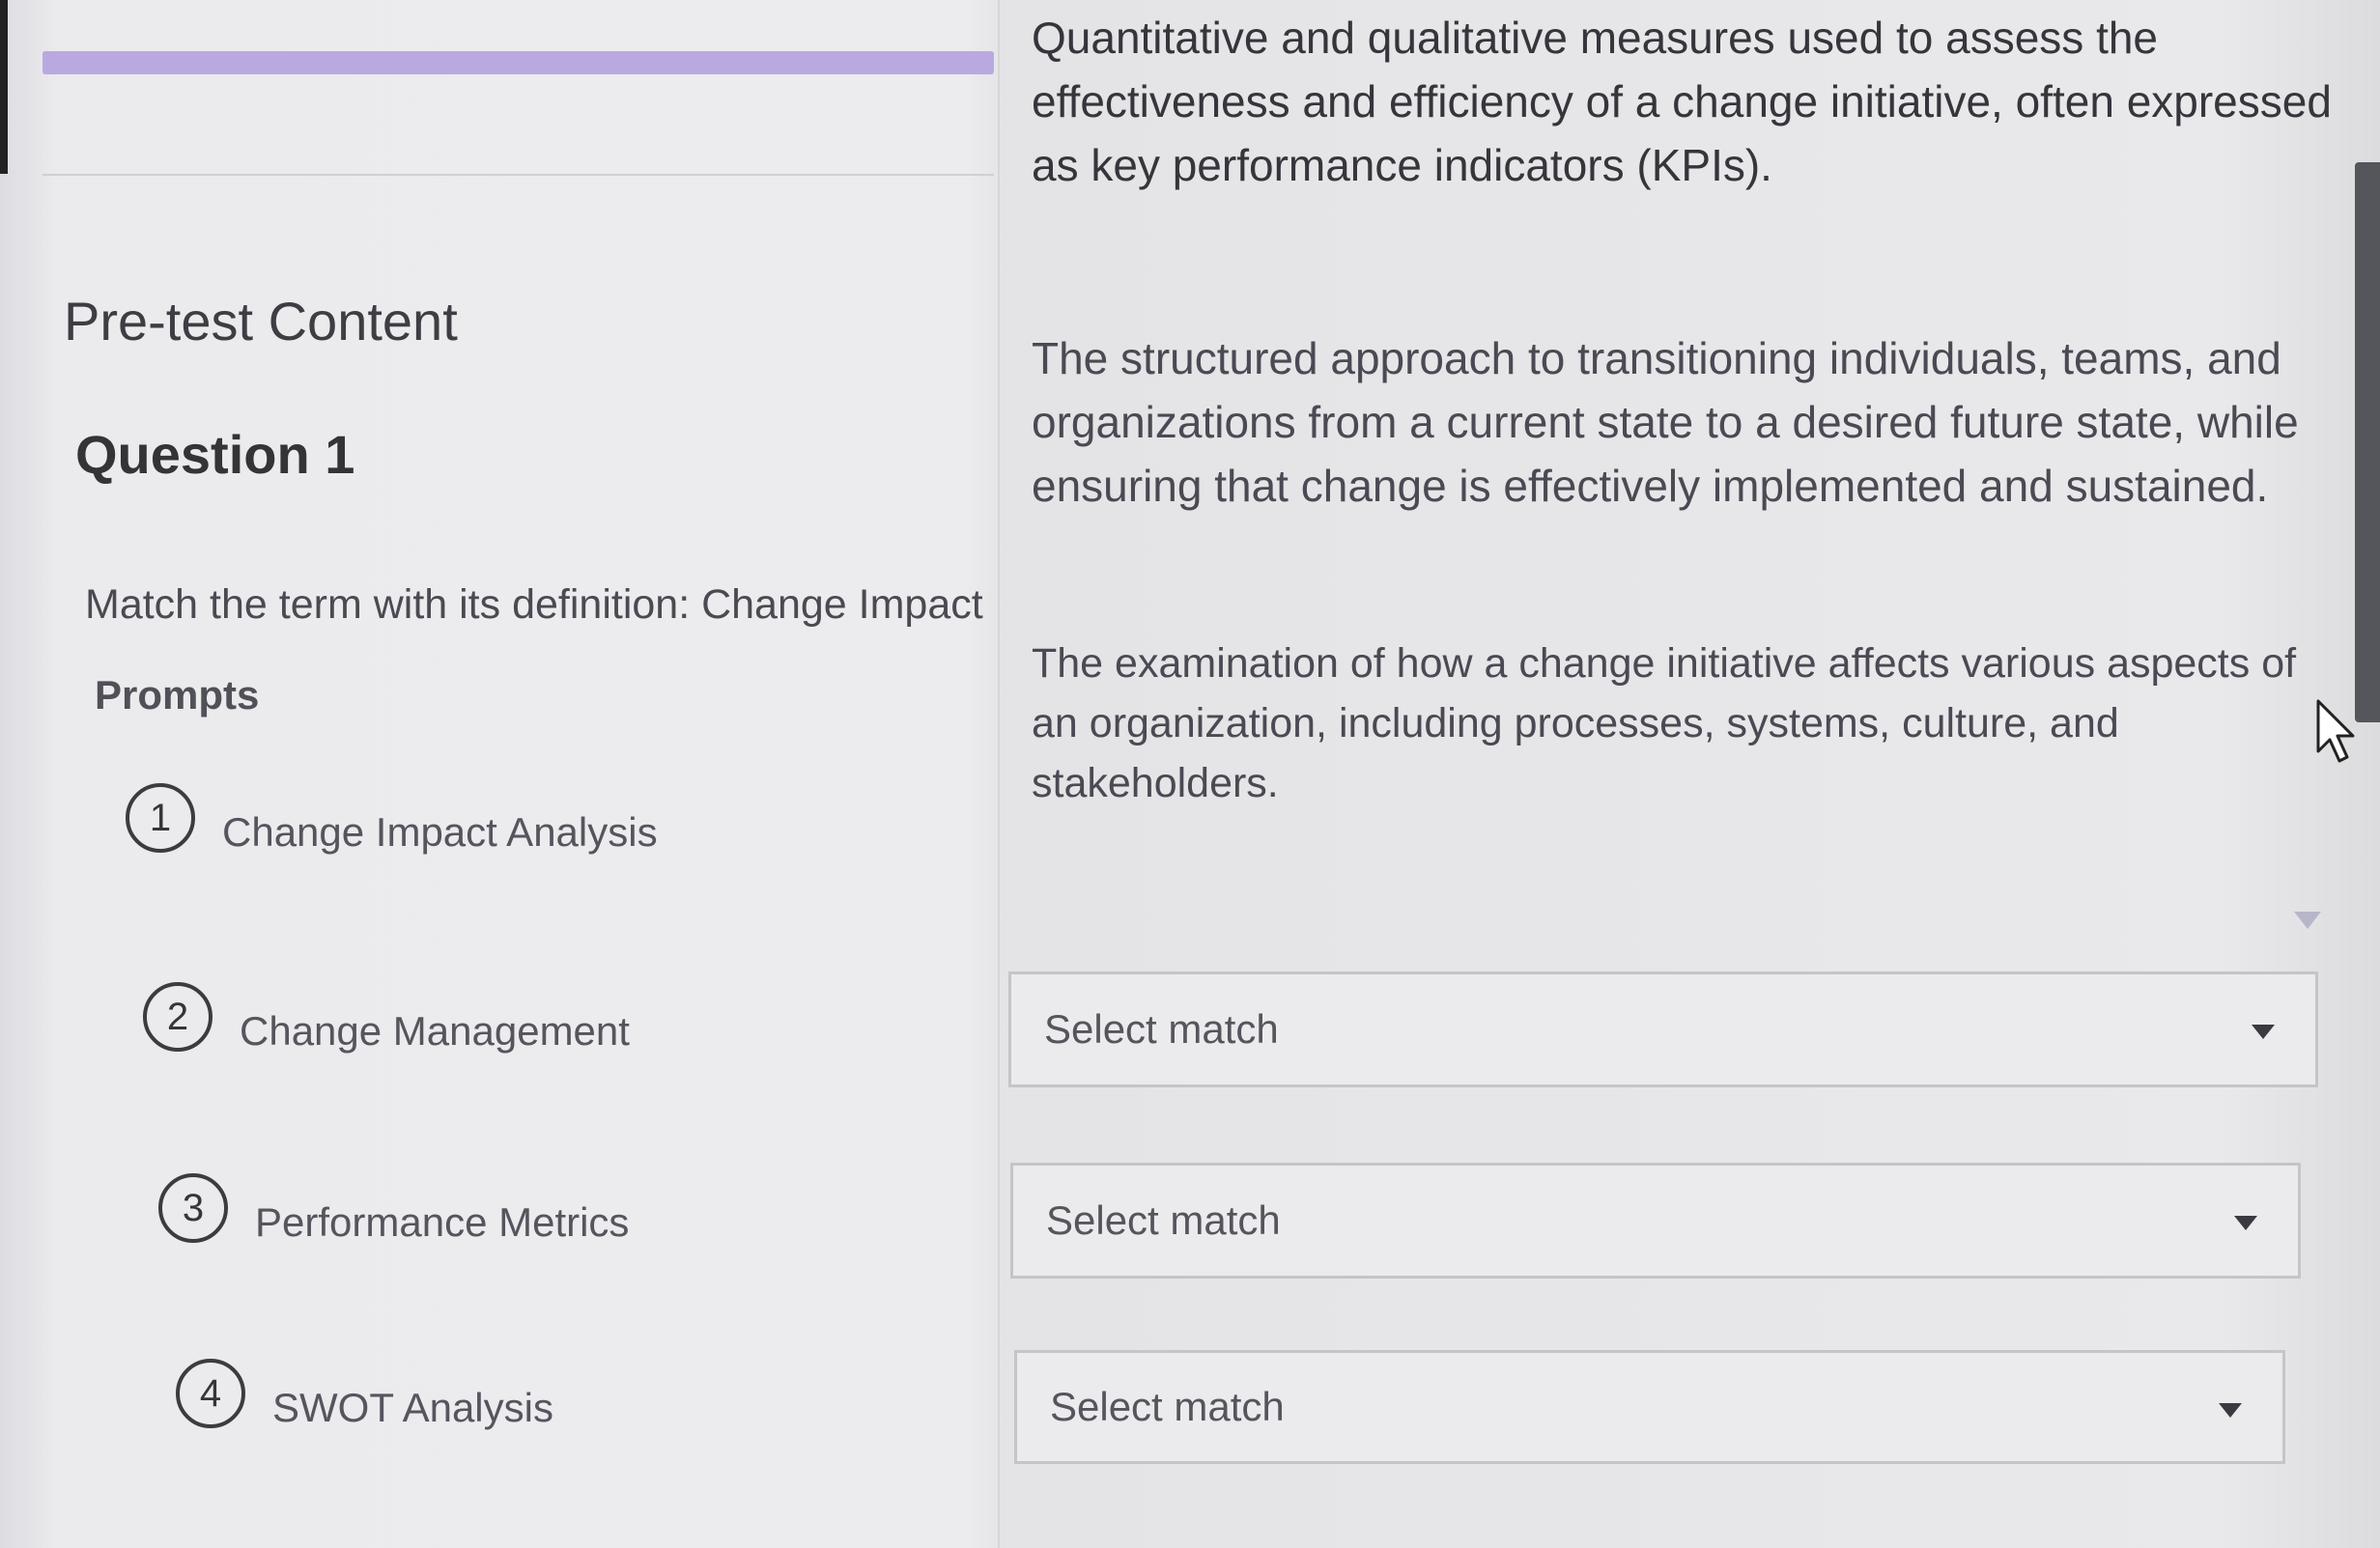 The image size is (2380, 1548). I want to click on select-value-2: Select match, so click(1164, 1220).